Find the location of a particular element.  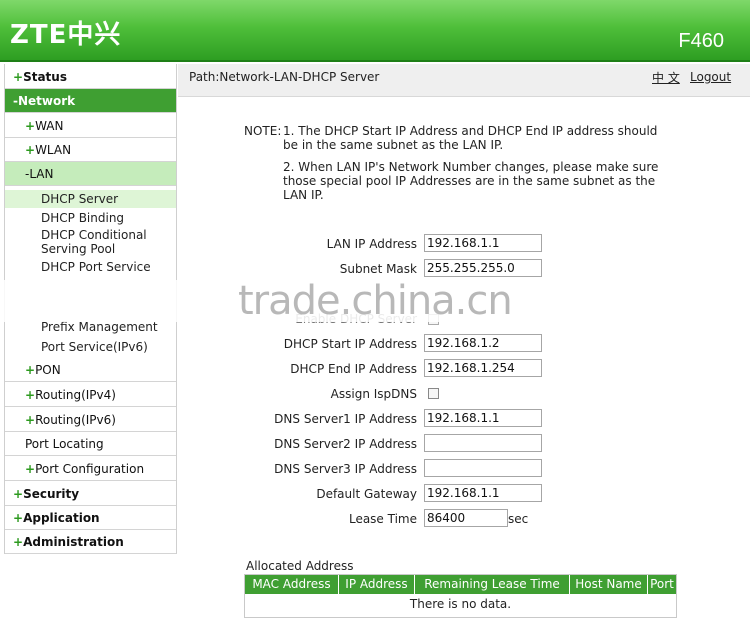

subnet-mask-input is located at coordinates (483, 268).